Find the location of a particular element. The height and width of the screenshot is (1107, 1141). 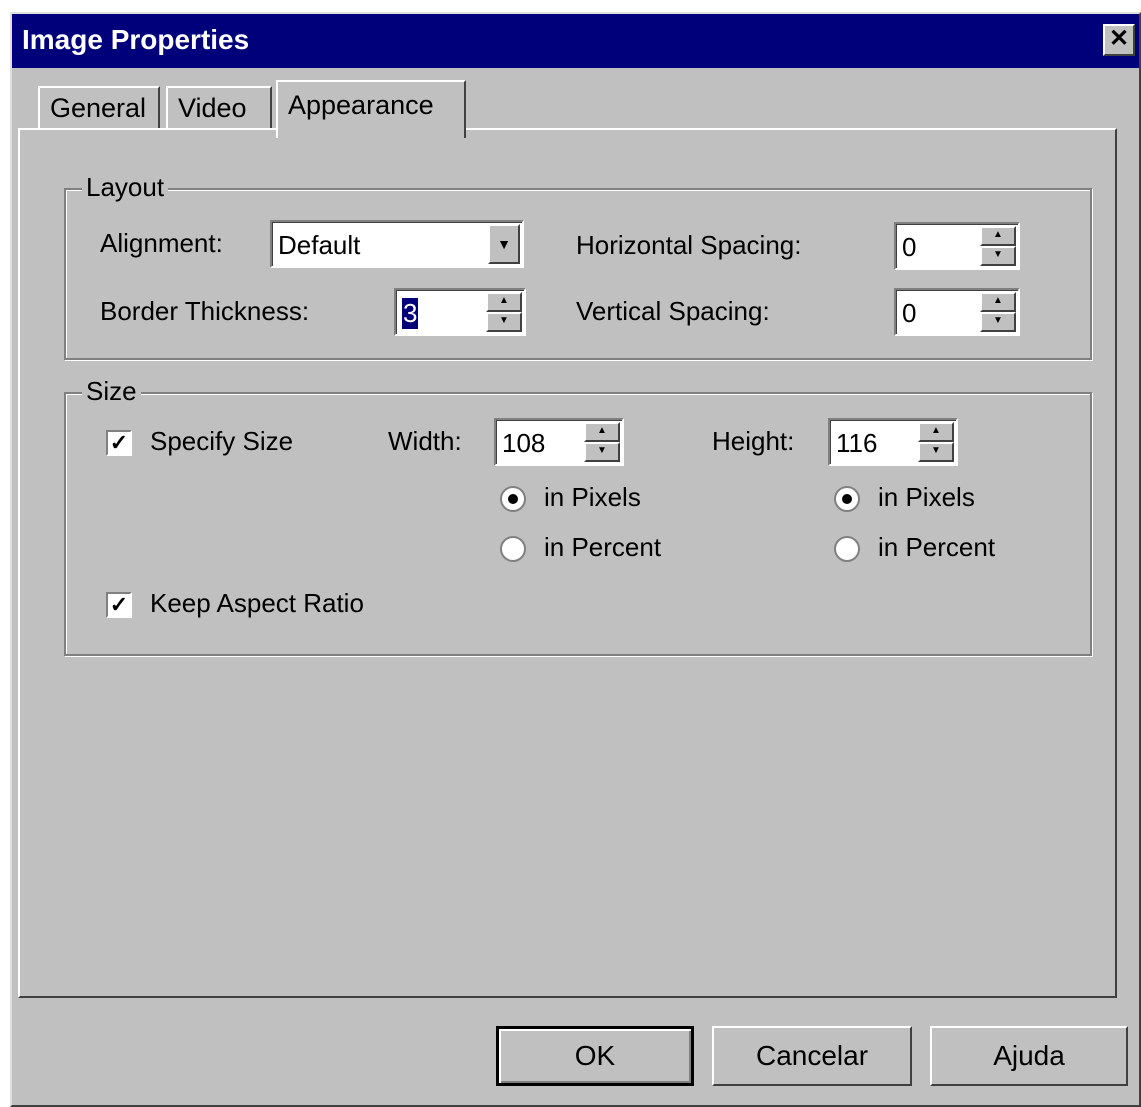

keep-aspect-ratio-label: Keep Aspect Ratio is located at coordinates (257, 603).